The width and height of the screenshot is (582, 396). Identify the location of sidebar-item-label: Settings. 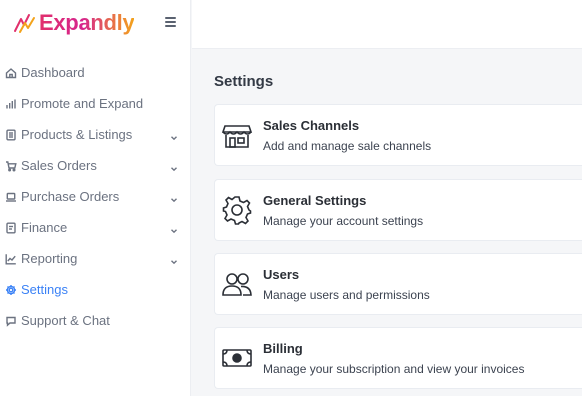
(44, 289).